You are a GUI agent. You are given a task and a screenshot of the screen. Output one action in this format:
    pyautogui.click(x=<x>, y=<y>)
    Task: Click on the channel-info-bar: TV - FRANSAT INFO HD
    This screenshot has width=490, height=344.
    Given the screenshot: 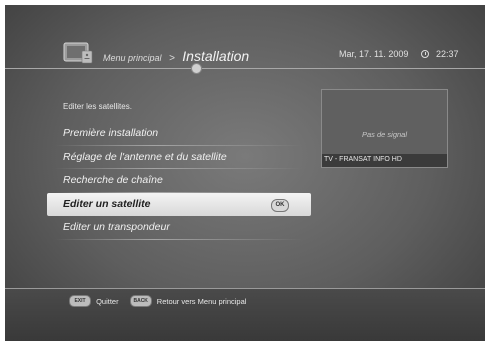 What is the action you would take?
    pyautogui.click(x=384, y=160)
    